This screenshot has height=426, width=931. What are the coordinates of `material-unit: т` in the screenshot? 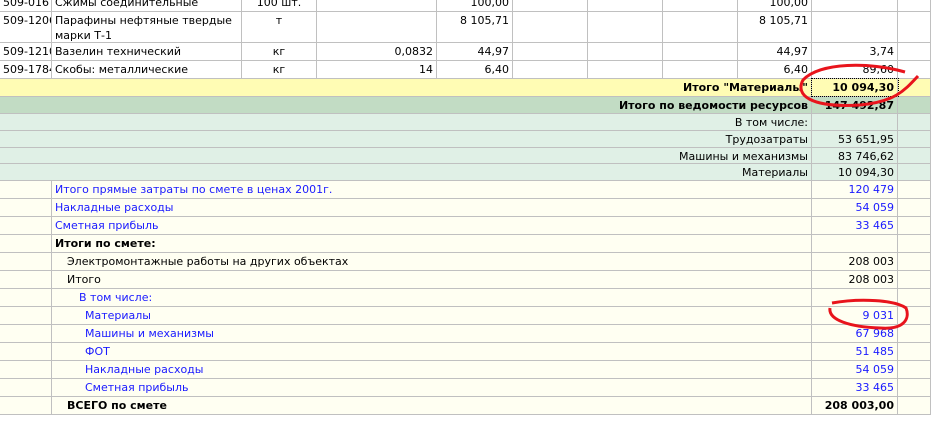 It's located at (279, 27).